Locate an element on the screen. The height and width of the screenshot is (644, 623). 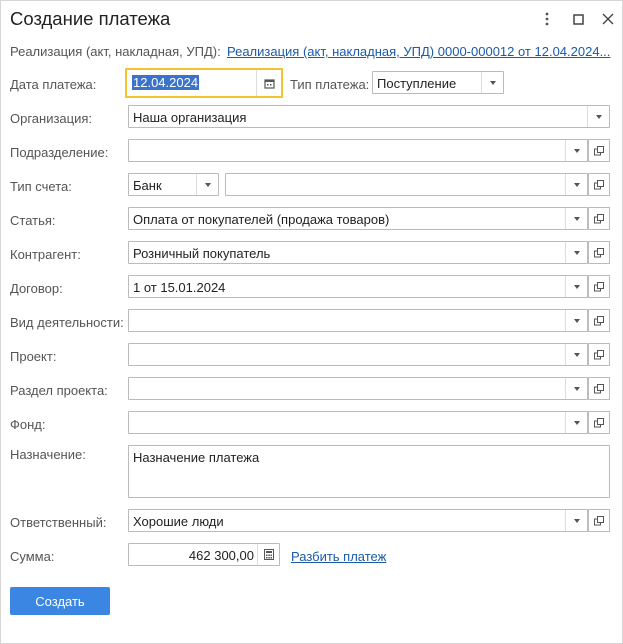
activity-select is located at coordinates (358, 320).